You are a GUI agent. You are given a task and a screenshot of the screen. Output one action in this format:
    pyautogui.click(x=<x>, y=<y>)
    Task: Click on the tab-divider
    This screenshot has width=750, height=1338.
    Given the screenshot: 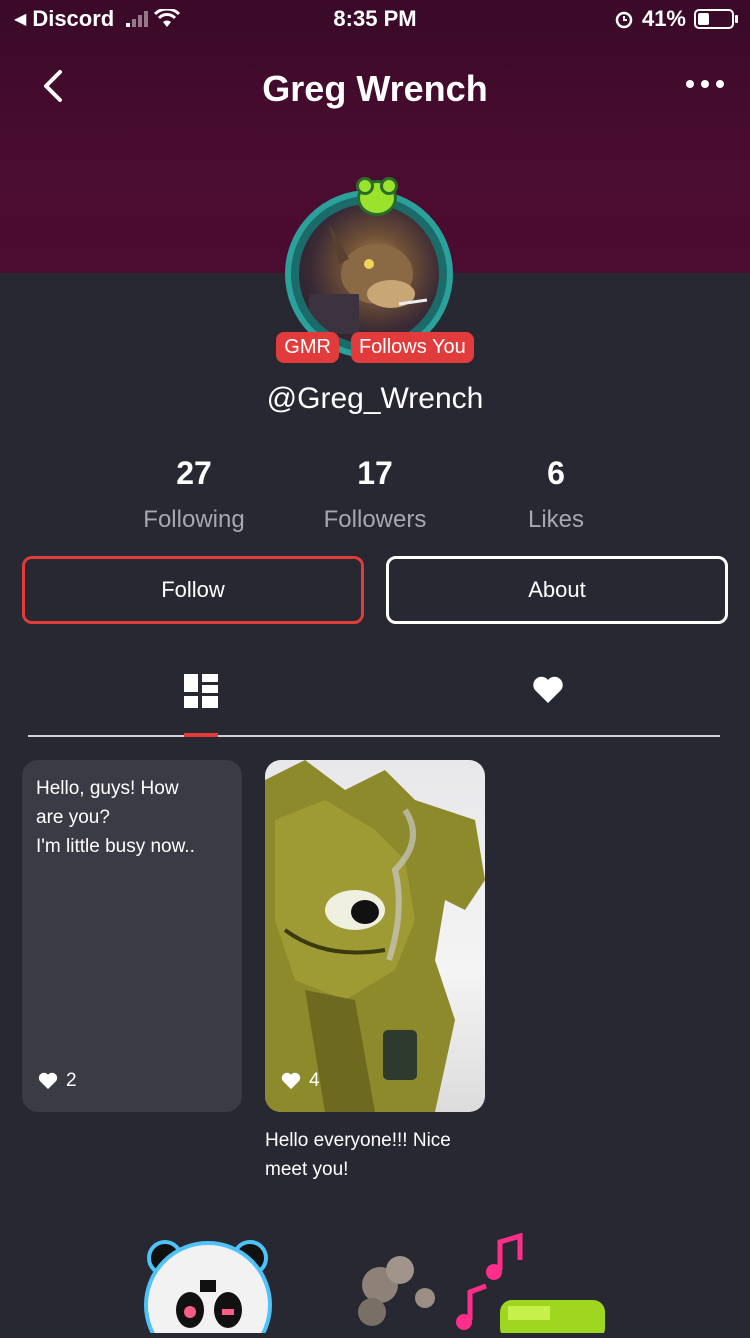 What is the action you would take?
    pyautogui.click(x=374, y=736)
    